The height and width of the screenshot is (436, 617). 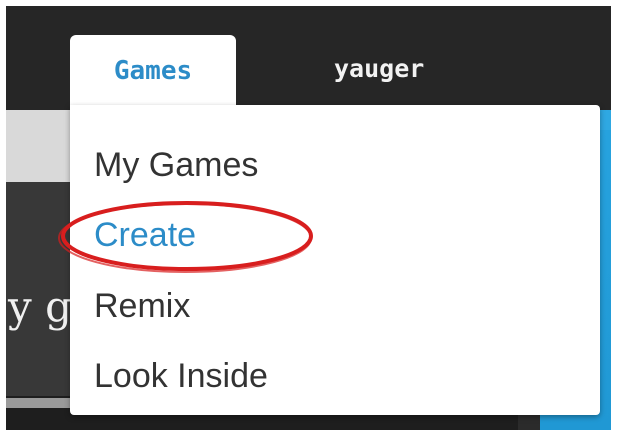 I want to click on background-divider, so click(x=38, y=403).